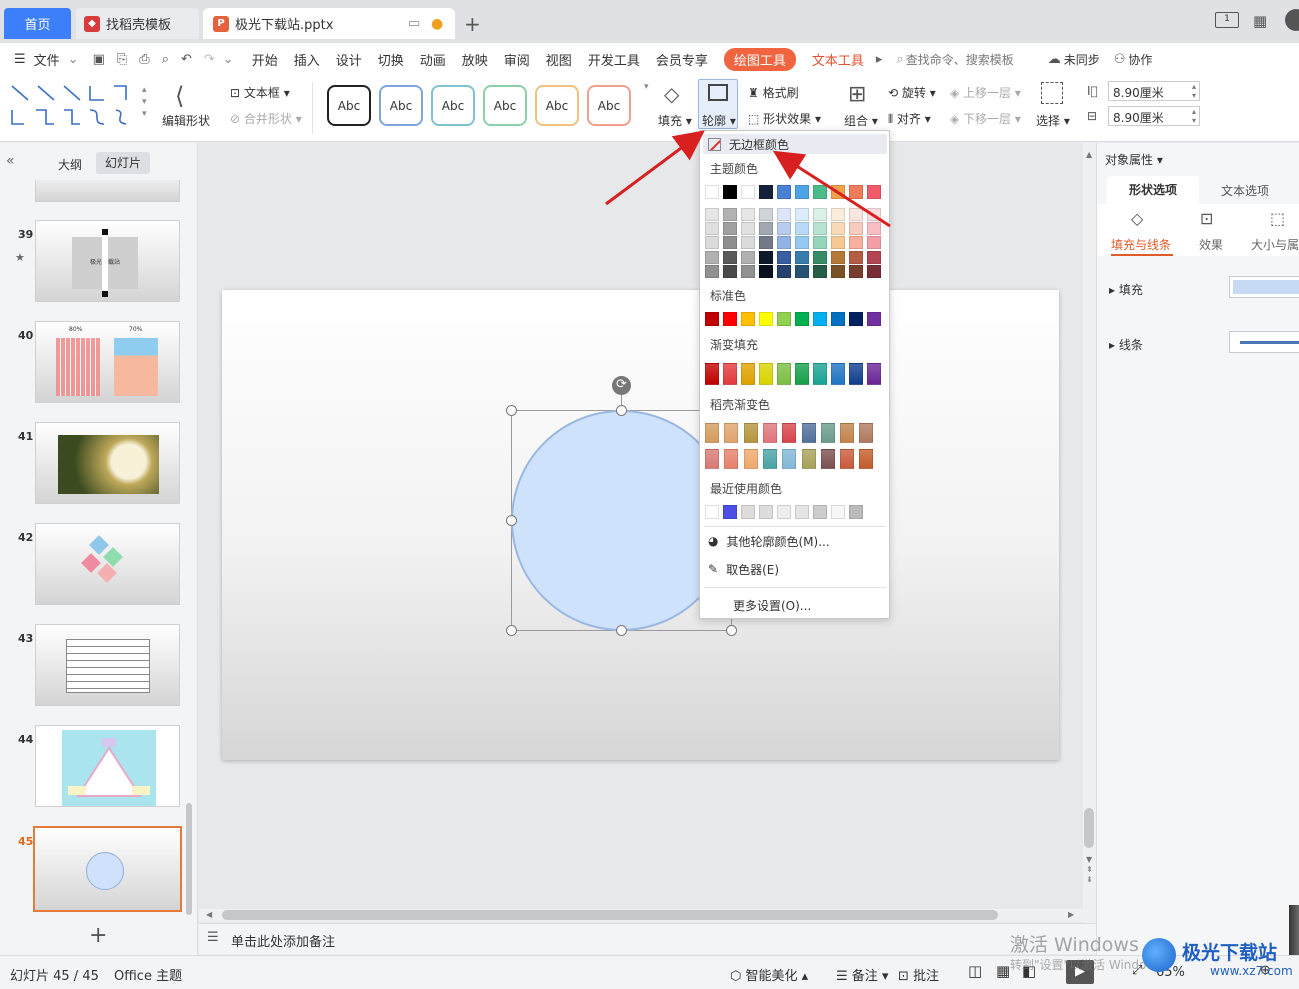 This screenshot has height=989, width=1299. What do you see at coordinates (1211, 244) in the screenshot?
I see `subtab-effects: 效果` at bounding box center [1211, 244].